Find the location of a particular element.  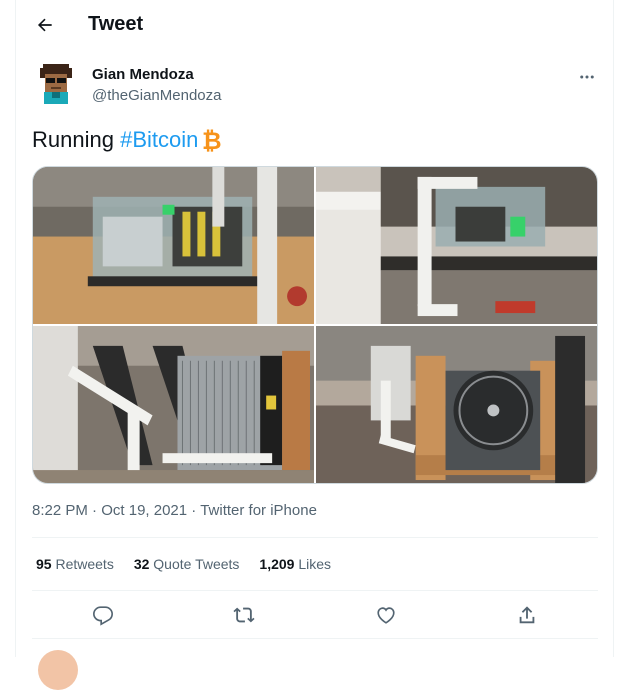

retweet-icon is located at coordinates (244, 615).